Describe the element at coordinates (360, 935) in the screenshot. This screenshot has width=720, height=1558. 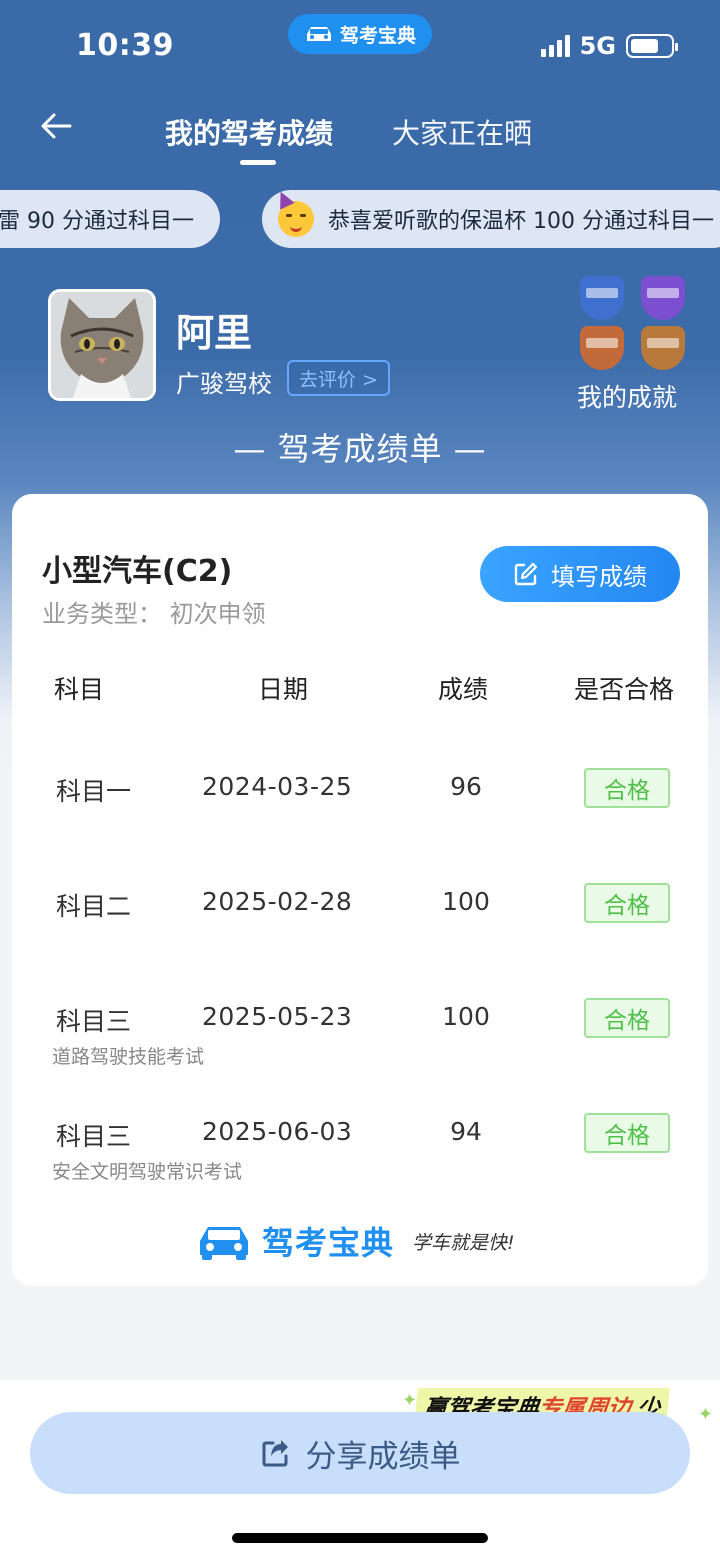
I see `table-row: 科目二 2025-02-28 100 合格` at that location.